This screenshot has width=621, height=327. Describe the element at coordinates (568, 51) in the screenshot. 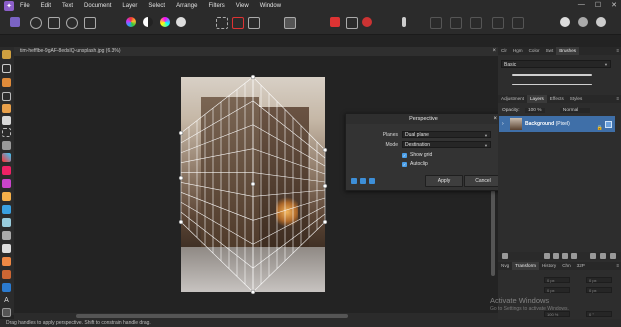

I see `tab-brushes: Brushes` at that location.